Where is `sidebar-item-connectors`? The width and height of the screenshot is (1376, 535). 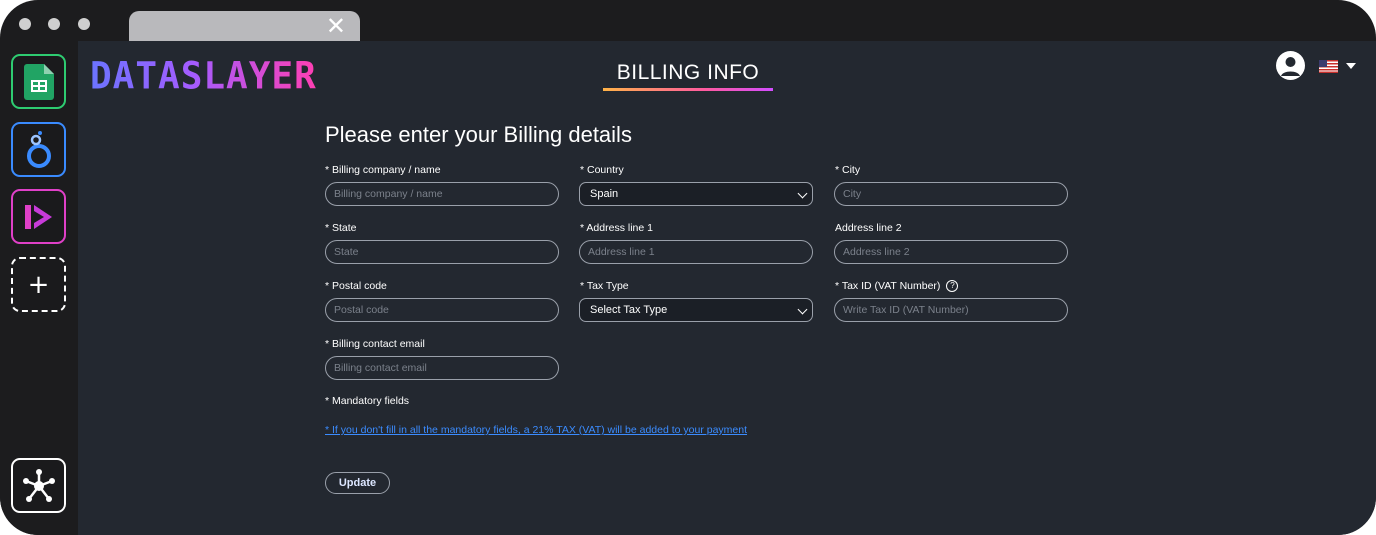 sidebar-item-connectors is located at coordinates (38, 485).